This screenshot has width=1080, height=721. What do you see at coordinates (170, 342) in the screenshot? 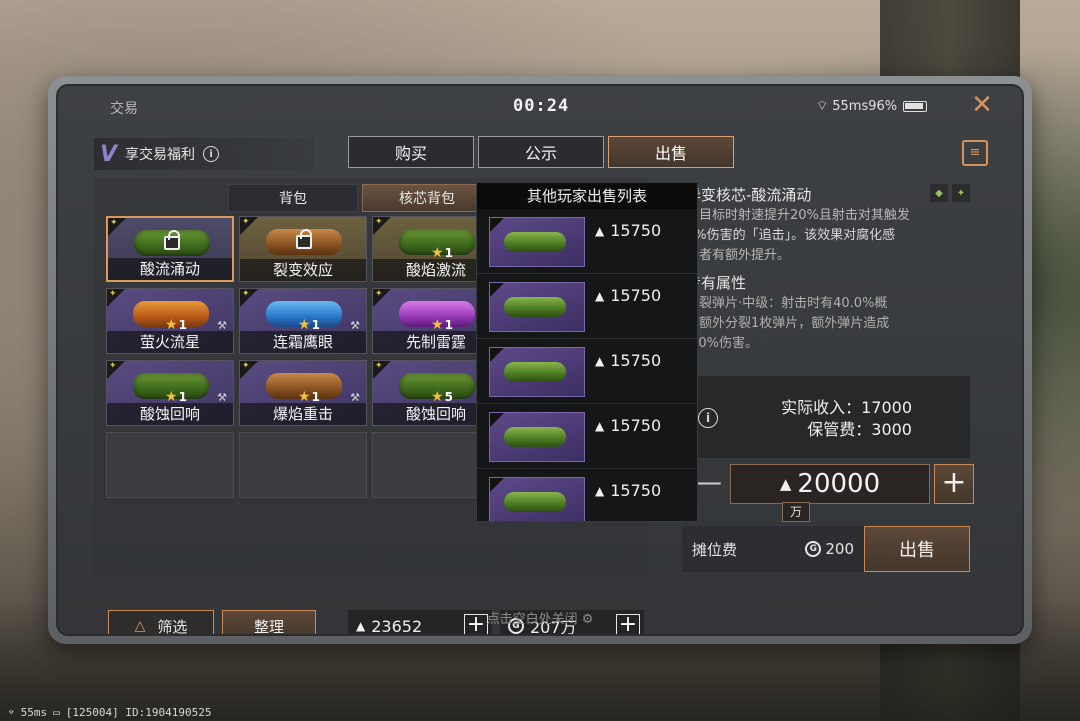
I see `item-name: 萤火流星` at bounding box center [170, 342].